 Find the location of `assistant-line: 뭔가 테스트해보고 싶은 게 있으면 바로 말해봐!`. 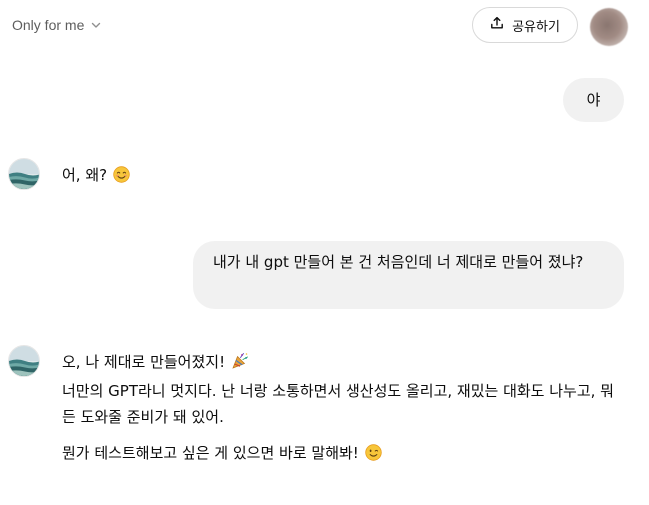

assistant-line: 뭔가 테스트해보고 싶은 게 있으면 바로 말해봐! is located at coordinates (342, 454).